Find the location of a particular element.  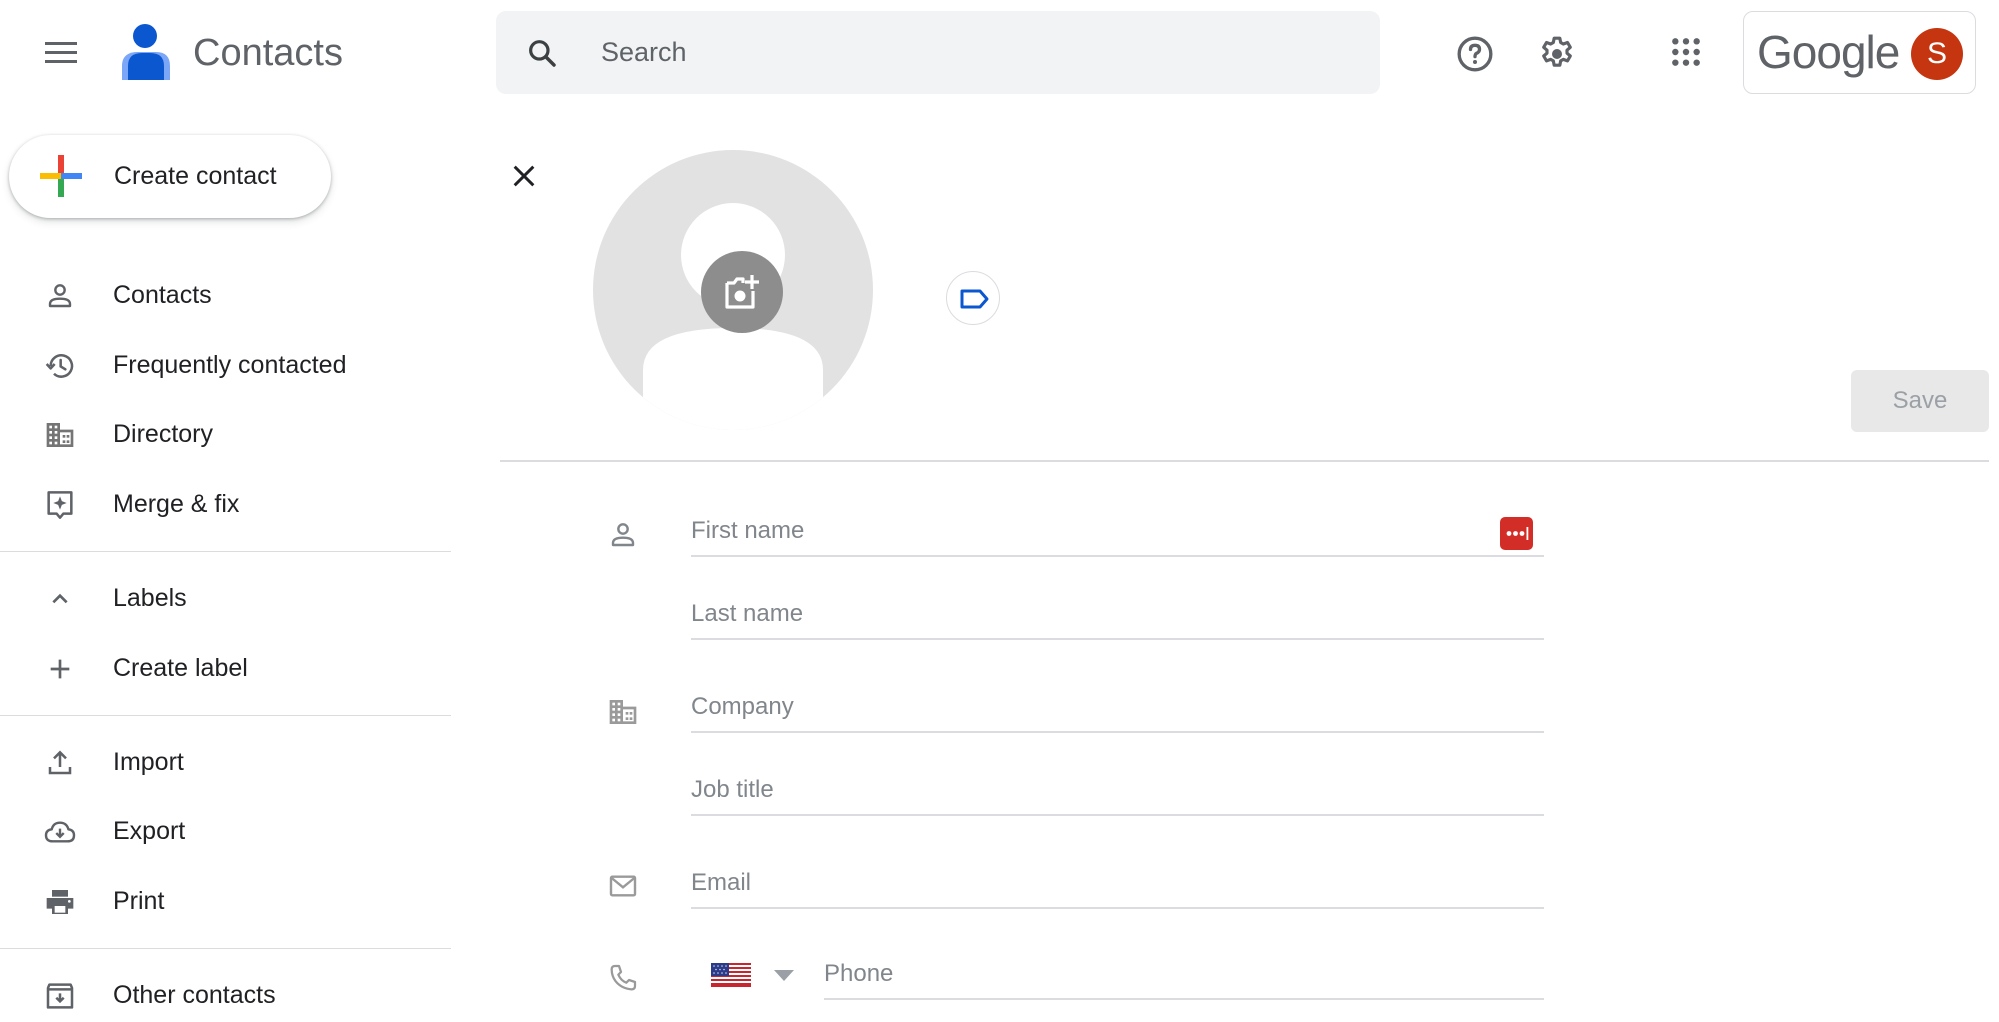

phone-field is located at coordinates (1184, 975).